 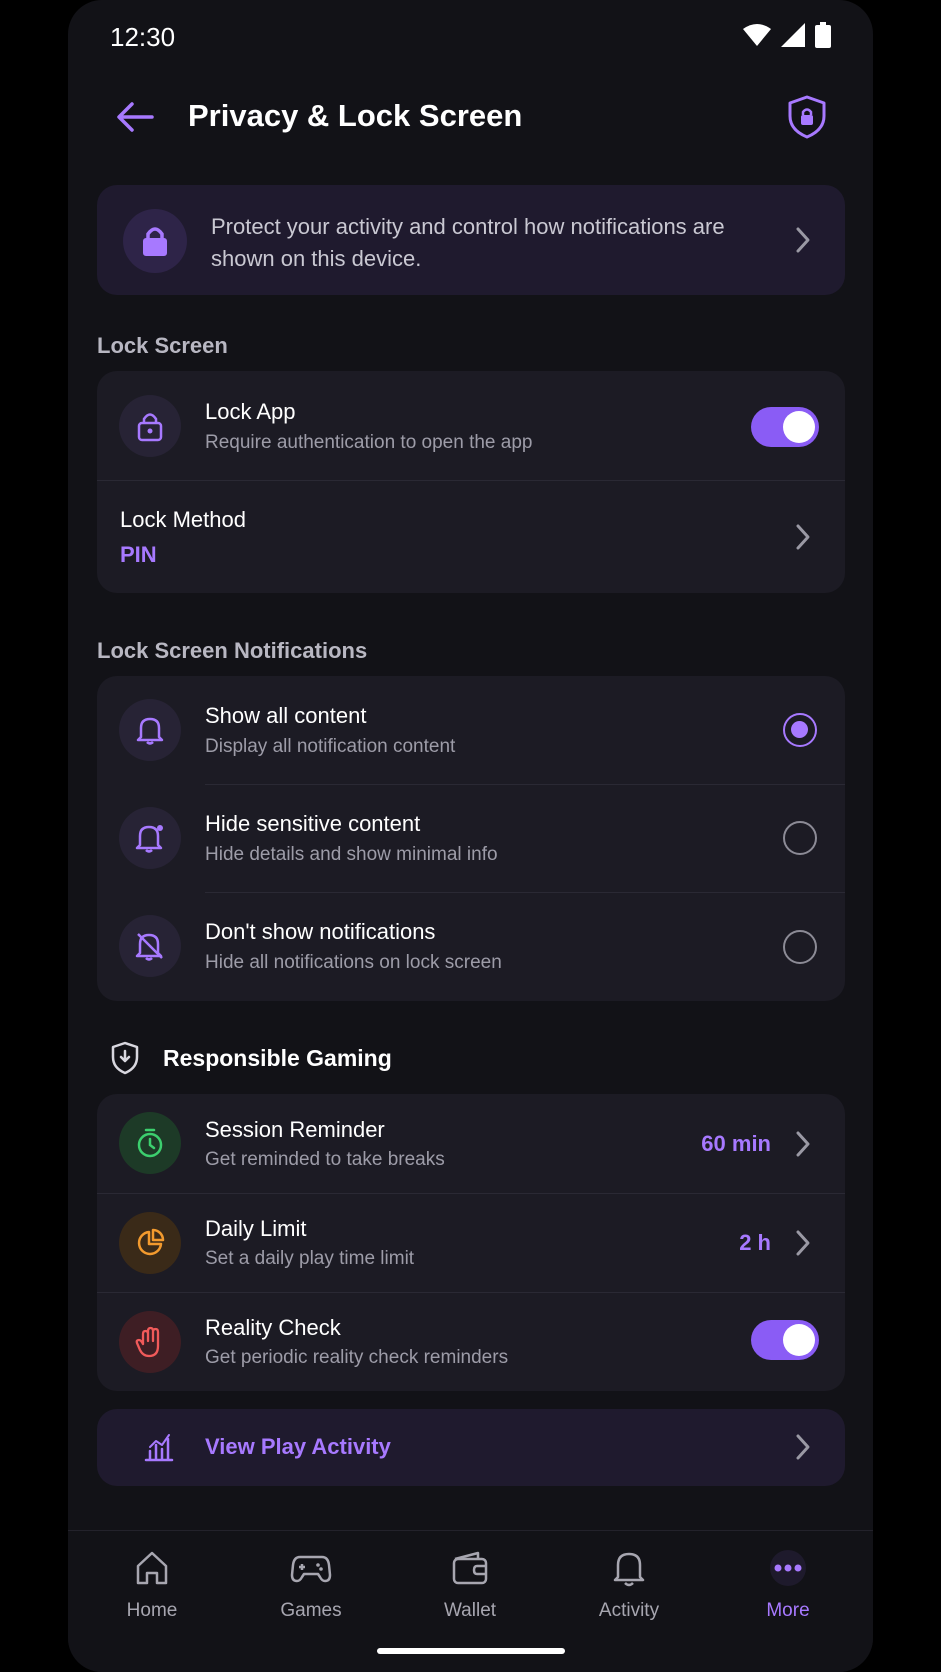 What do you see at coordinates (125, 1058) in the screenshot?
I see `shield-download-icon` at bounding box center [125, 1058].